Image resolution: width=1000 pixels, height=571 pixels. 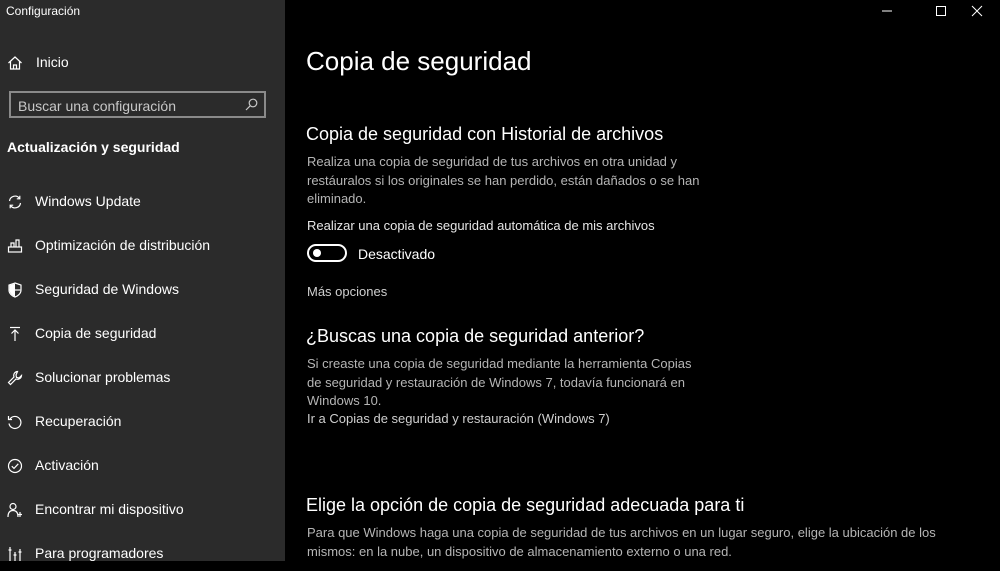 I want to click on sidebar-item-developers: Para programadores, so click(x=142, y=553).